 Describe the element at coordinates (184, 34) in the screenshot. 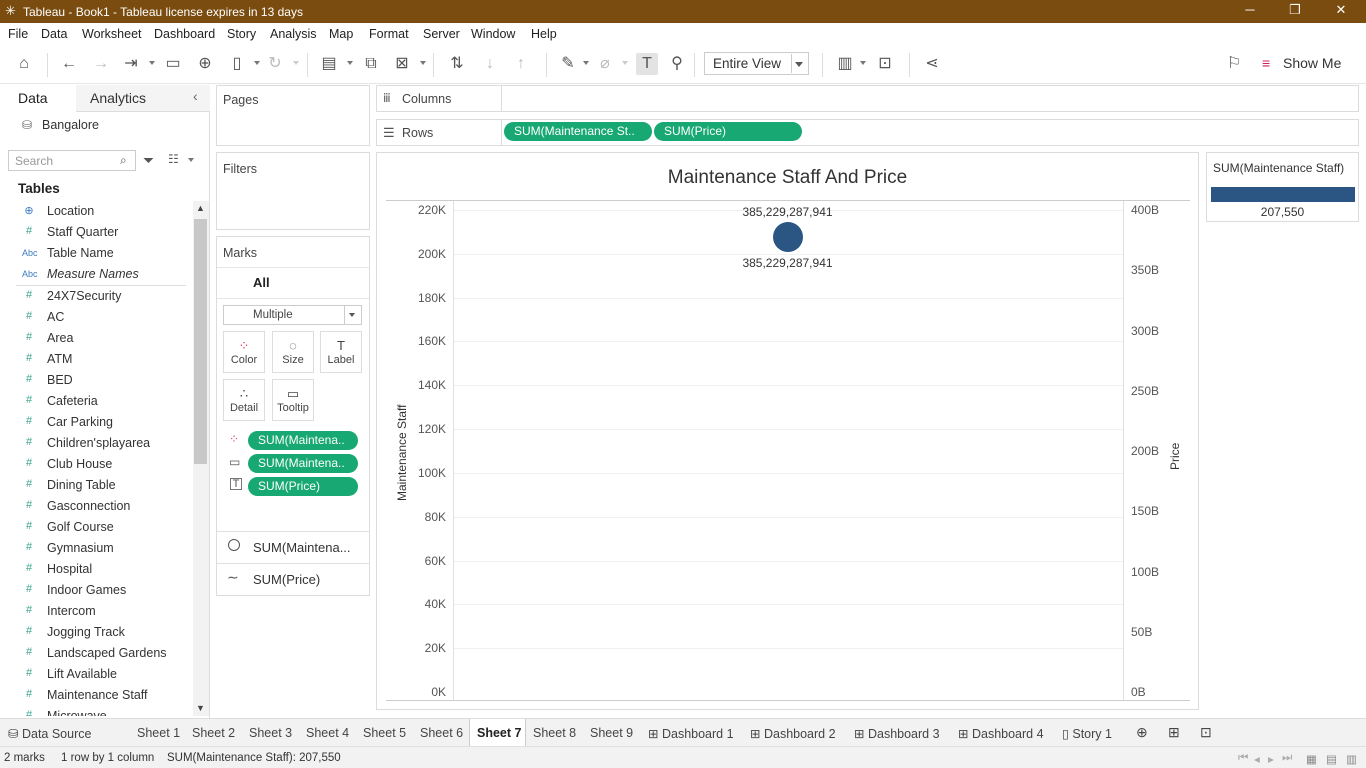

I see `menu-dashboard: Dashboard` at that location.